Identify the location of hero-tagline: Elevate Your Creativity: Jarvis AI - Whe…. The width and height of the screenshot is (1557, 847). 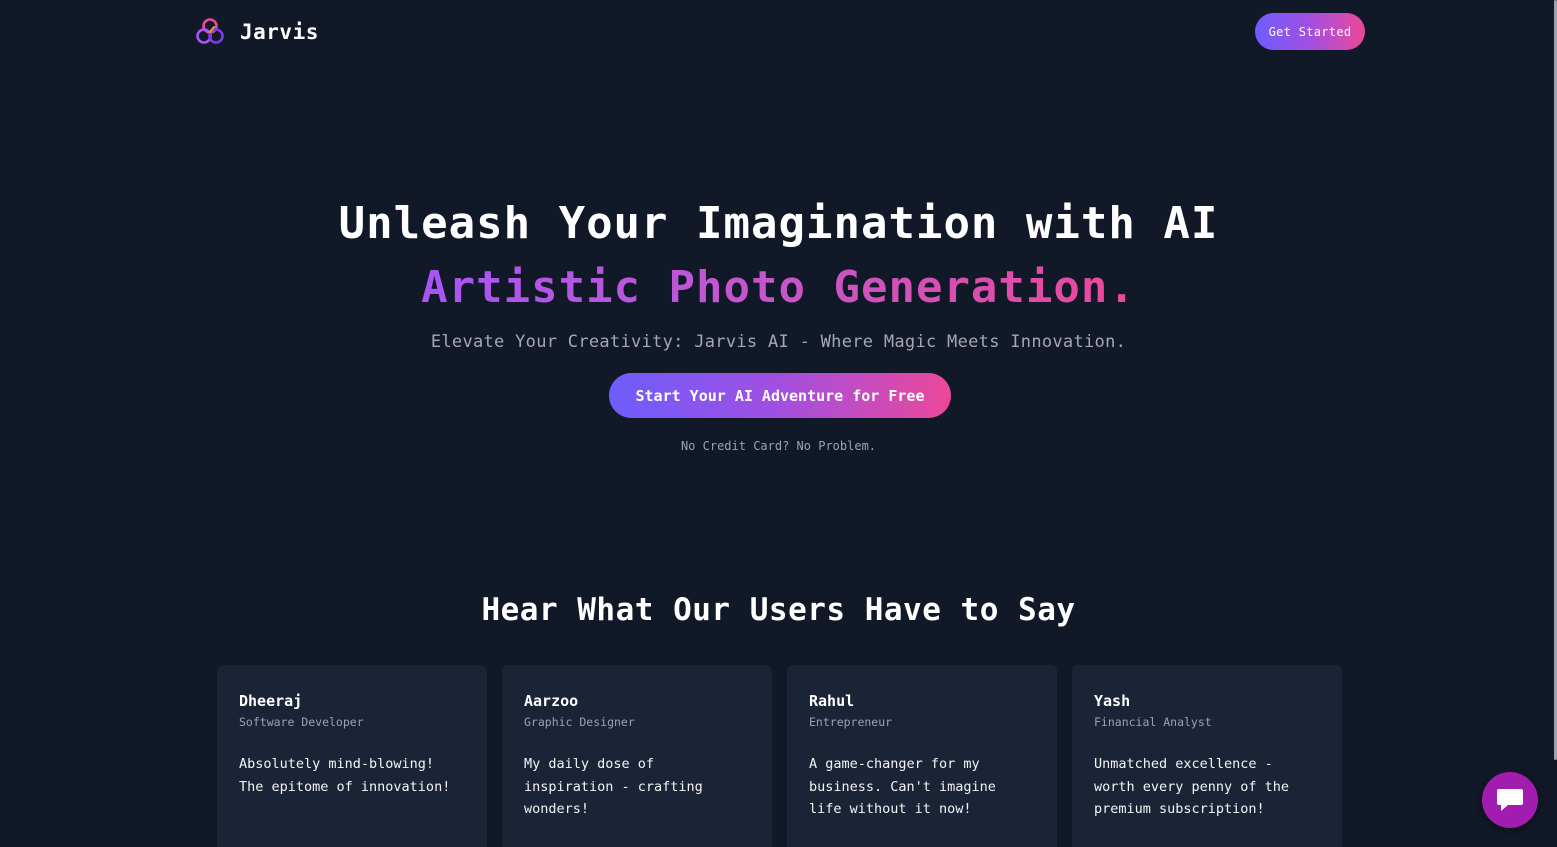
(778, 342).